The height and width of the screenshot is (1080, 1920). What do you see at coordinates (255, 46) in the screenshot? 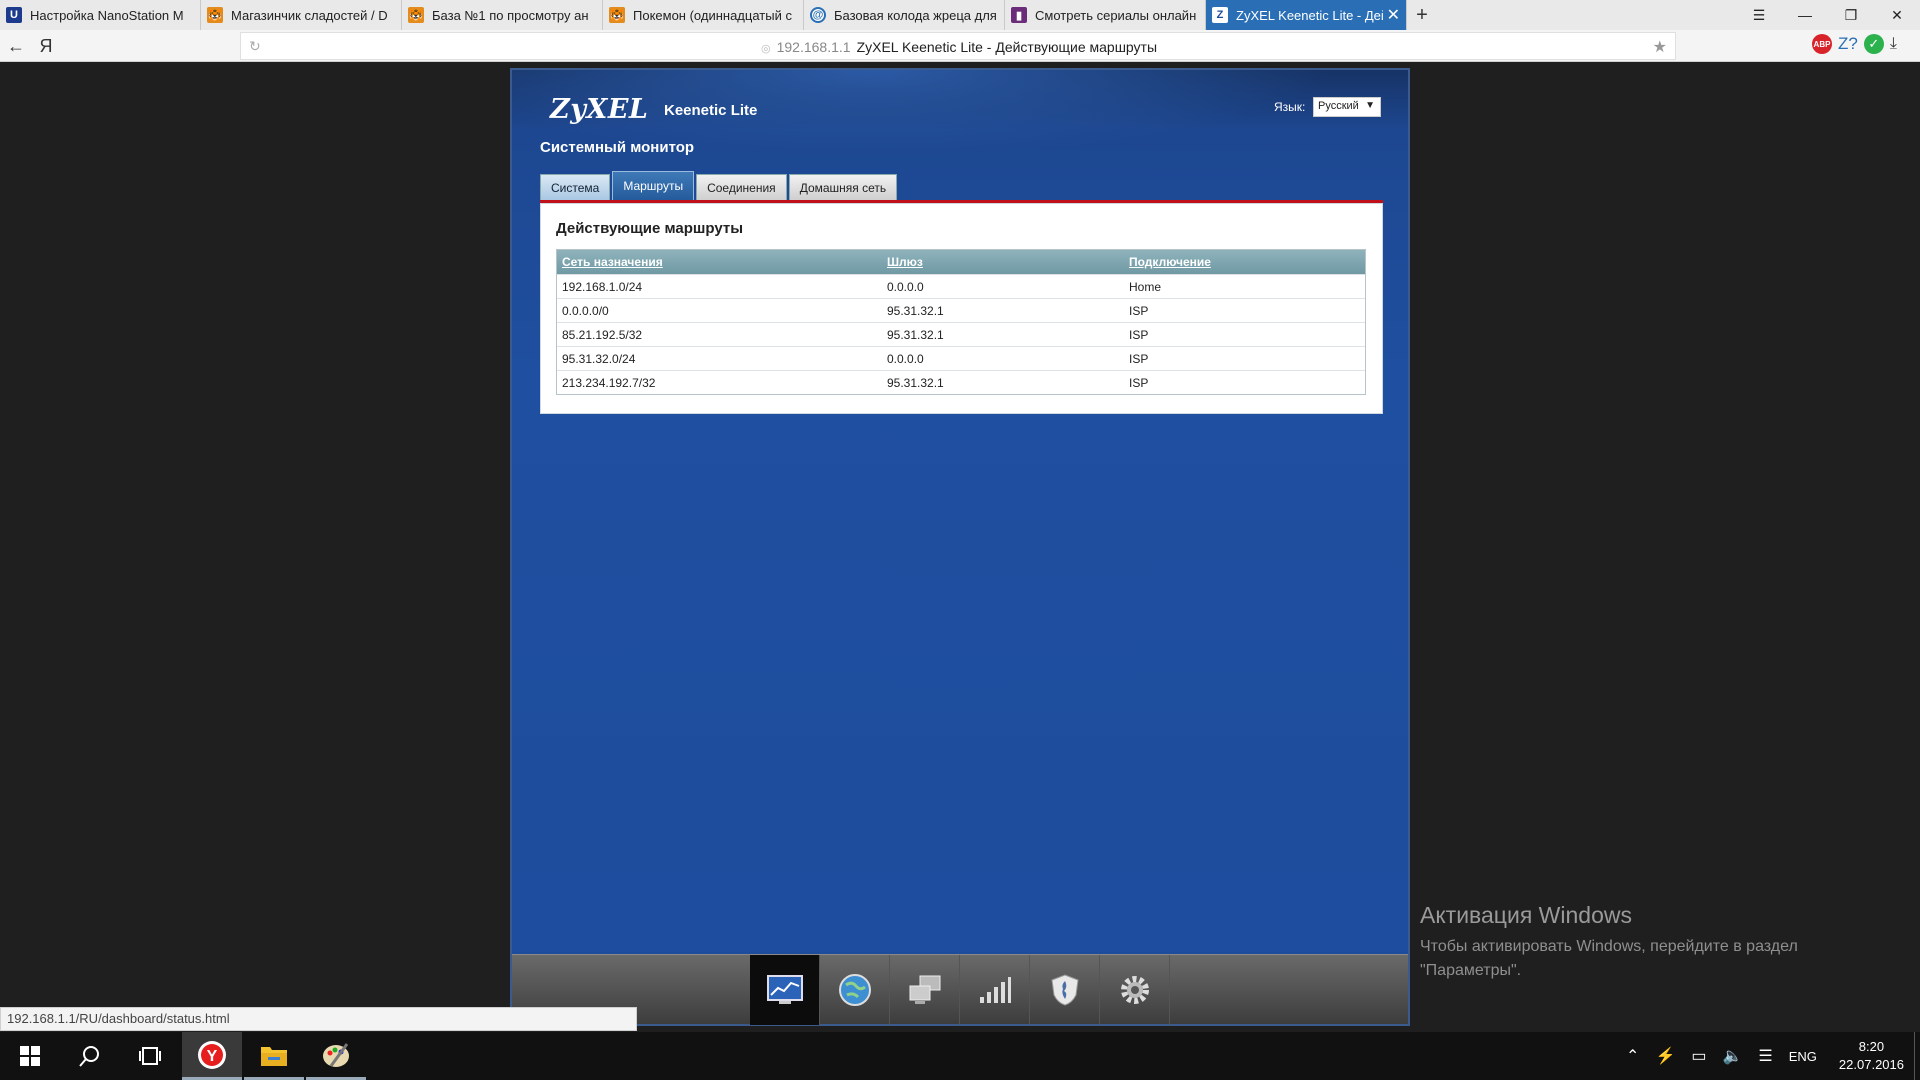
I see `reload-icon: ↻` at bounding box center [255, 46].